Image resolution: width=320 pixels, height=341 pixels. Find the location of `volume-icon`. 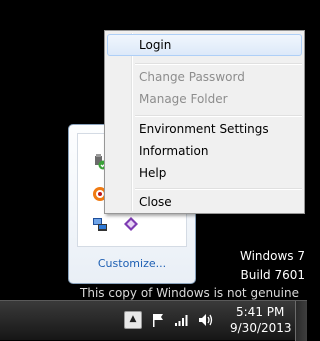

volume-icon is located at coordinates (206, 320).